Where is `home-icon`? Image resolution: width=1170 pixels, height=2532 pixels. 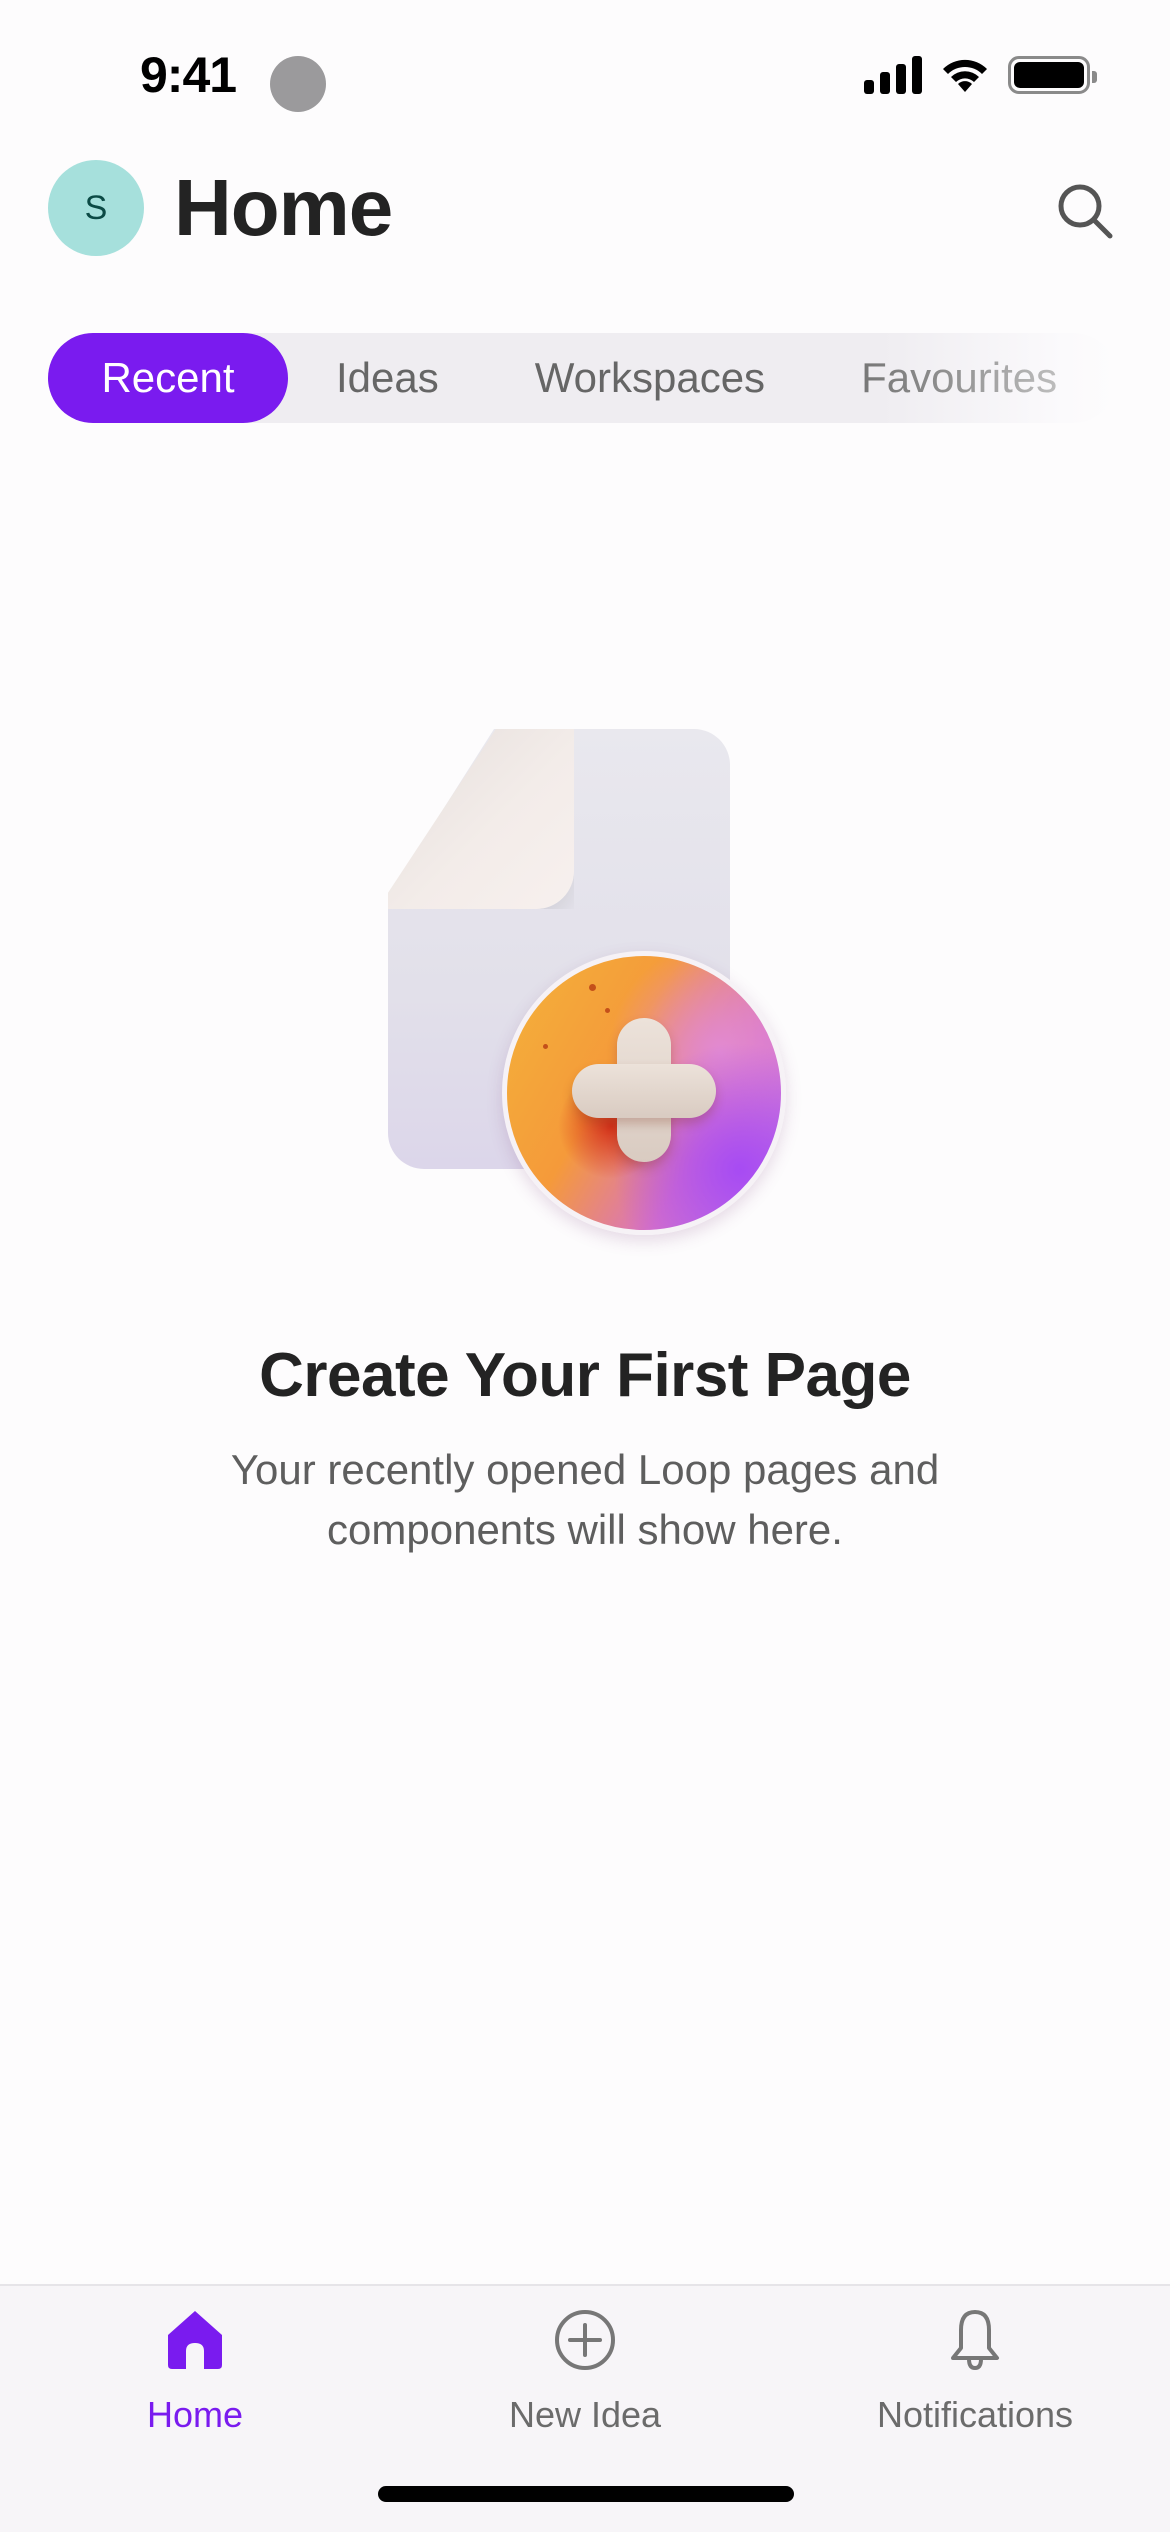 home-icon is located at coordinates (195, 2340).